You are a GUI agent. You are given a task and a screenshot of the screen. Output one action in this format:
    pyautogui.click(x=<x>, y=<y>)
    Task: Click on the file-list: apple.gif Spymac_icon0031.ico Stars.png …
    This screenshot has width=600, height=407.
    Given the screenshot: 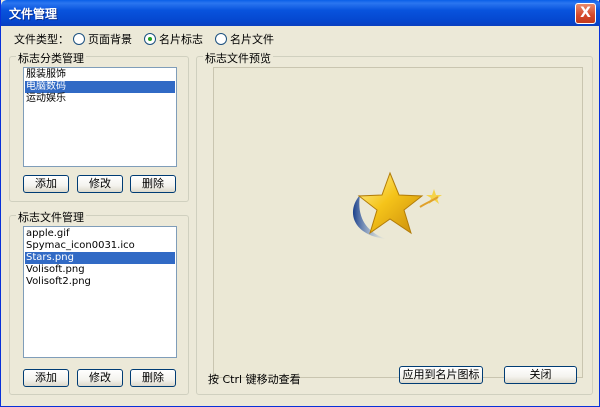 What is the action you would take?
    pyautogui.click(x=100, y=292)
    